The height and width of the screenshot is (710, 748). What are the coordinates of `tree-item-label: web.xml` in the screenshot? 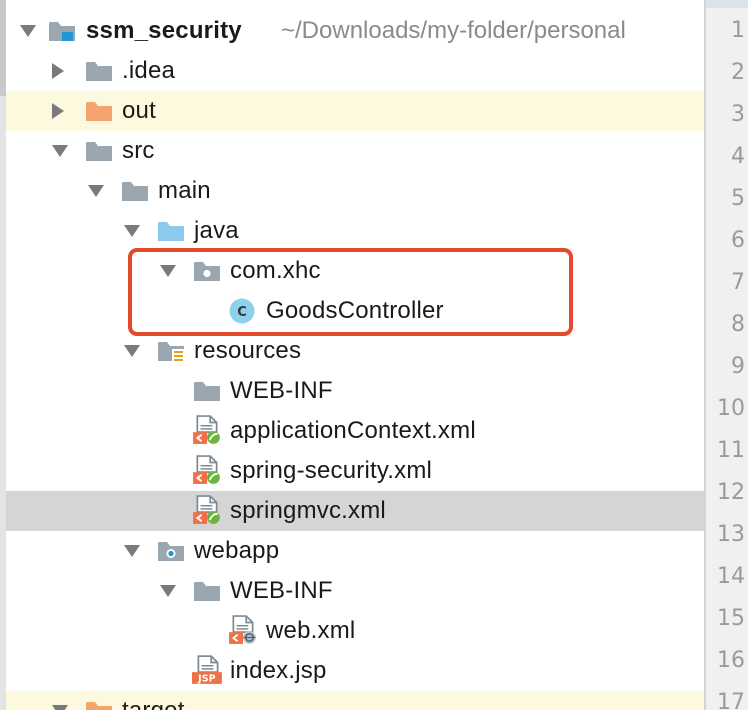 It's located at (311, 630).